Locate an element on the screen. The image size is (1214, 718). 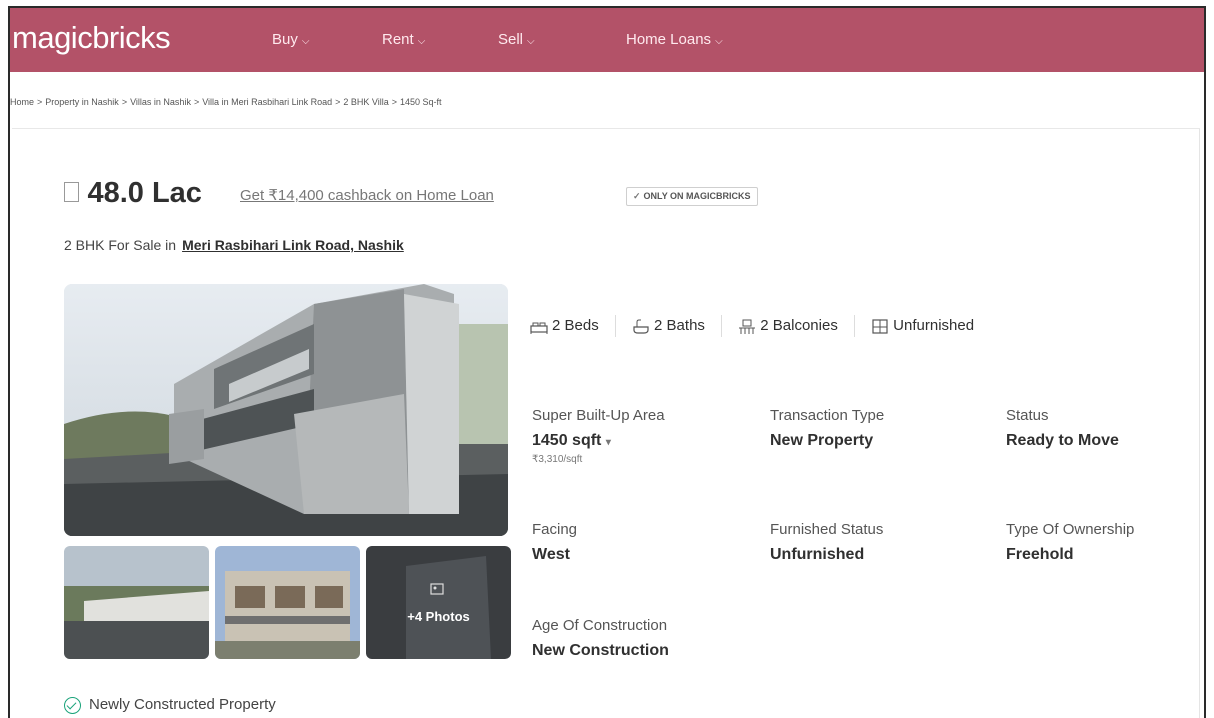
hero-photo is located at coordinates (286, 410).